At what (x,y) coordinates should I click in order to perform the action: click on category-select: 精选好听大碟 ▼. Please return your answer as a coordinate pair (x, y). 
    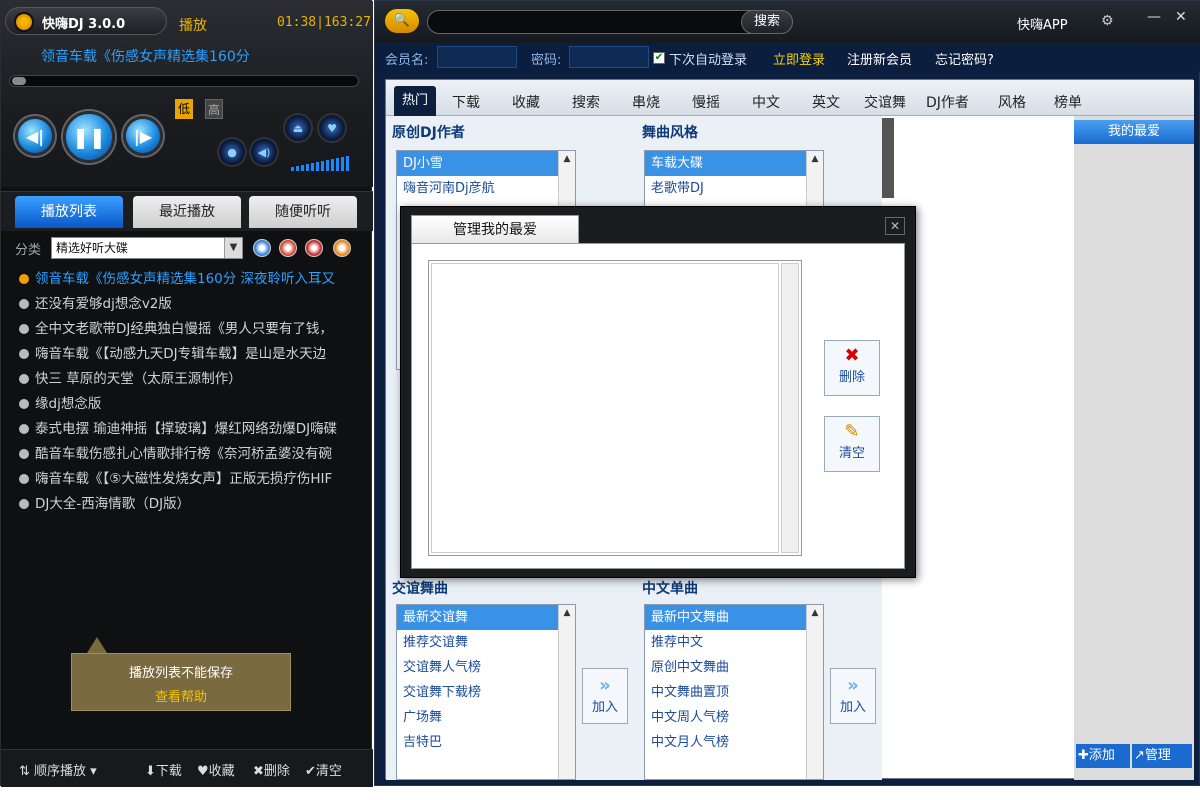
    Looking at the image, I should click on (147, 248).